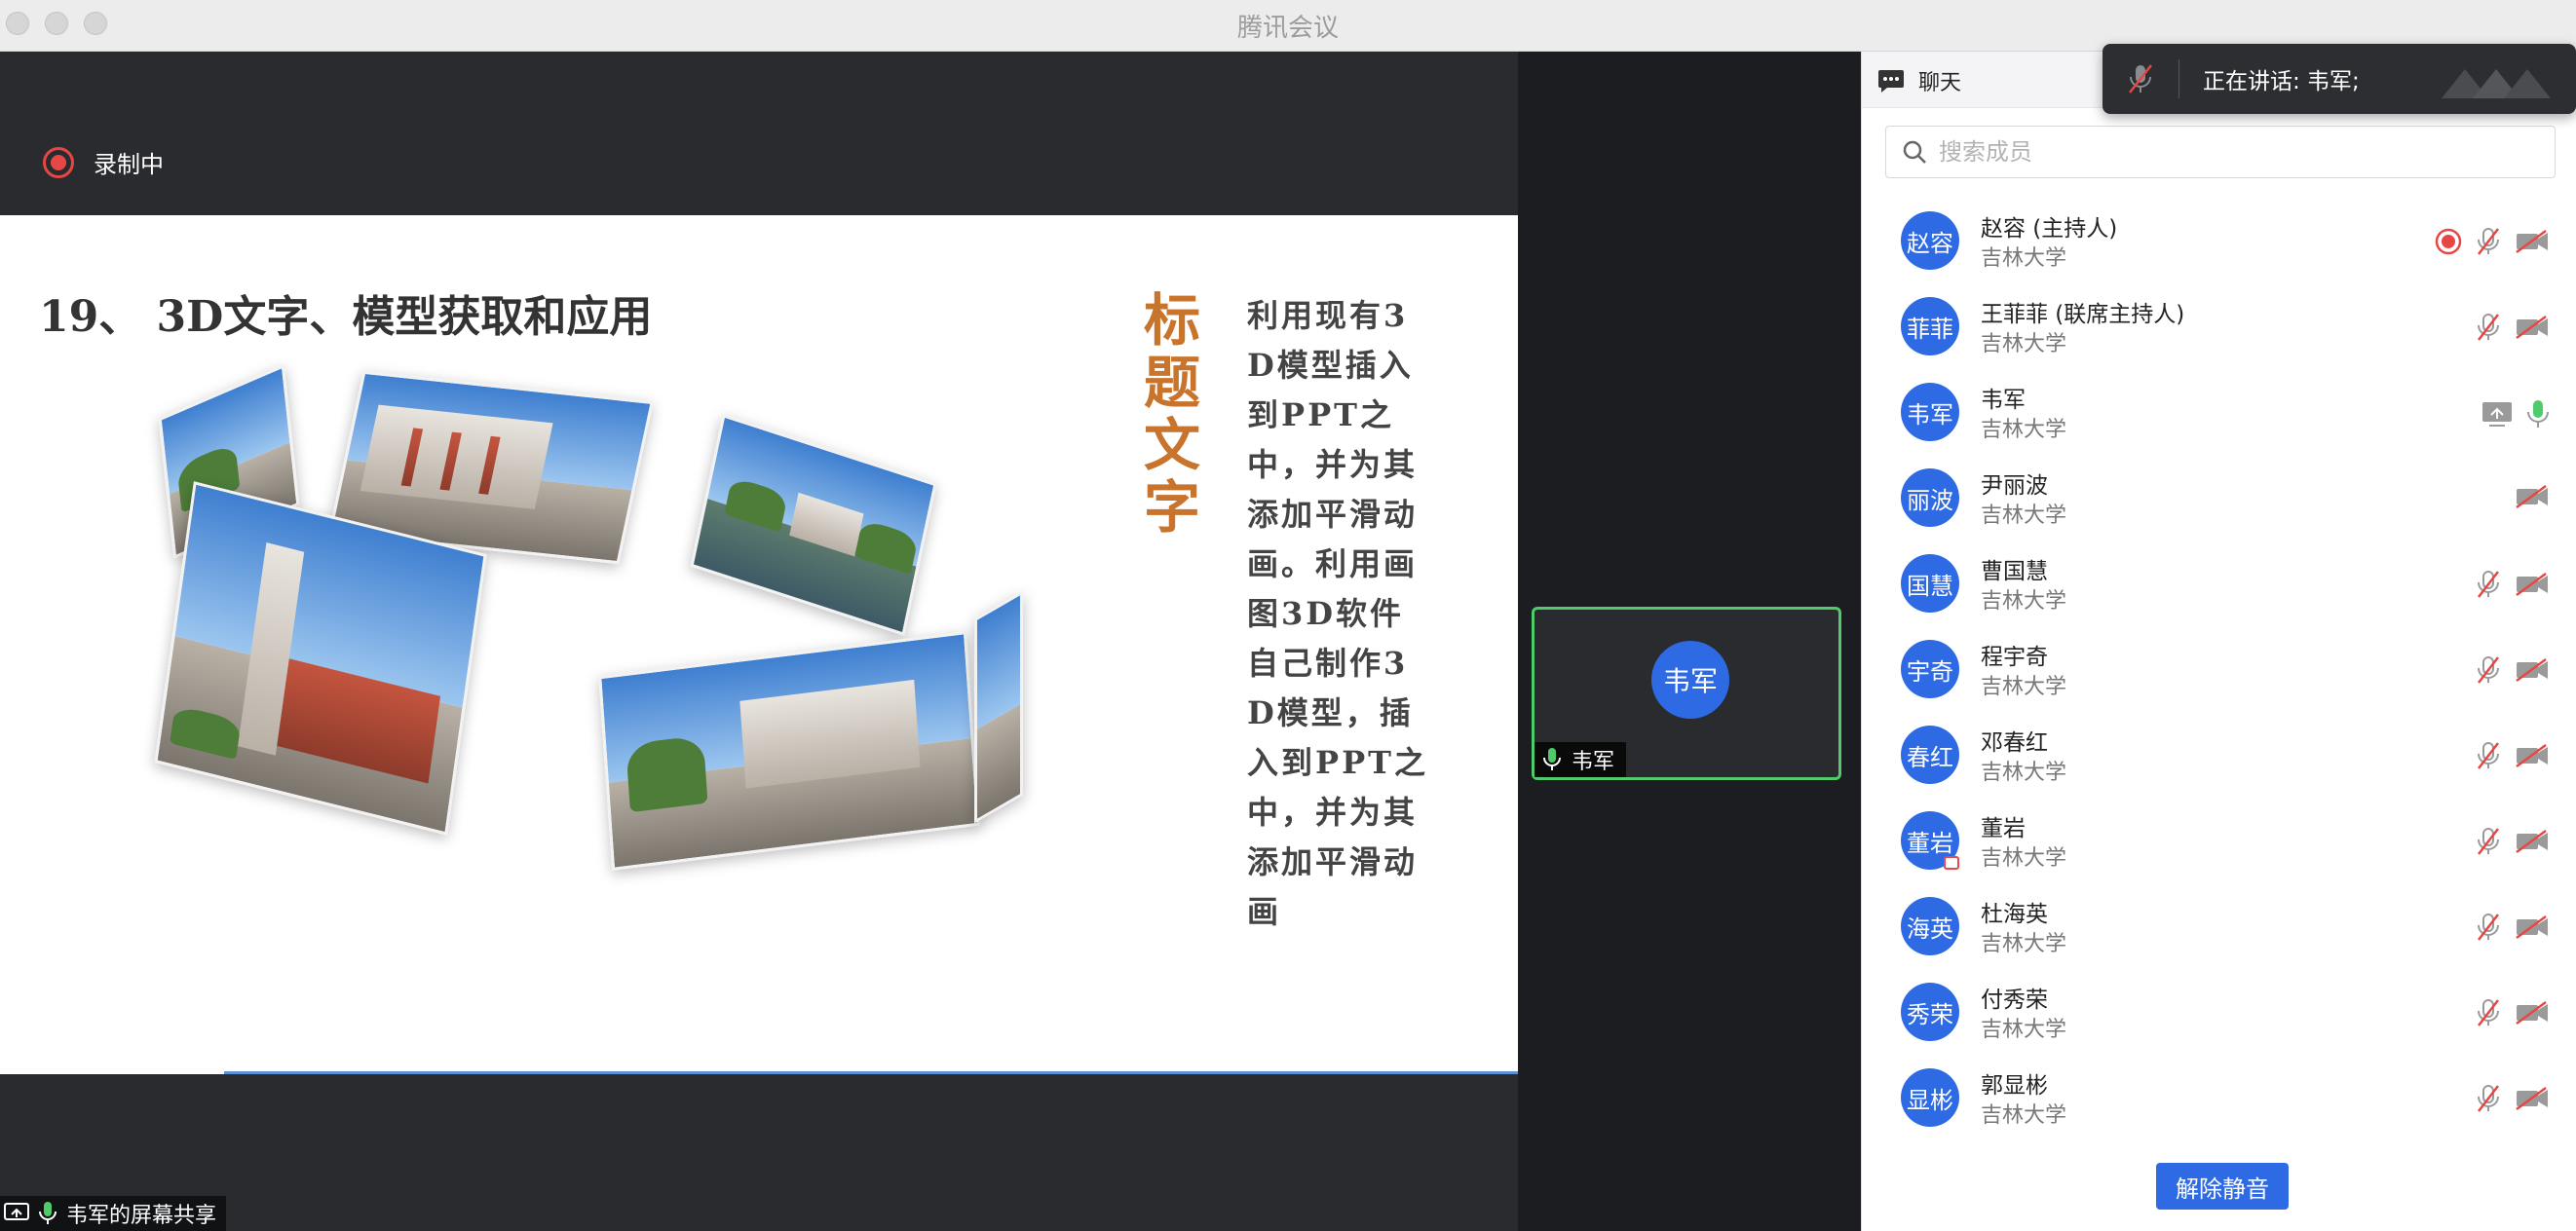 This screenshot has width=2576, height=1231. I want to click on member-row: 海英 杜海英吉林大学, so click(2219, 926).